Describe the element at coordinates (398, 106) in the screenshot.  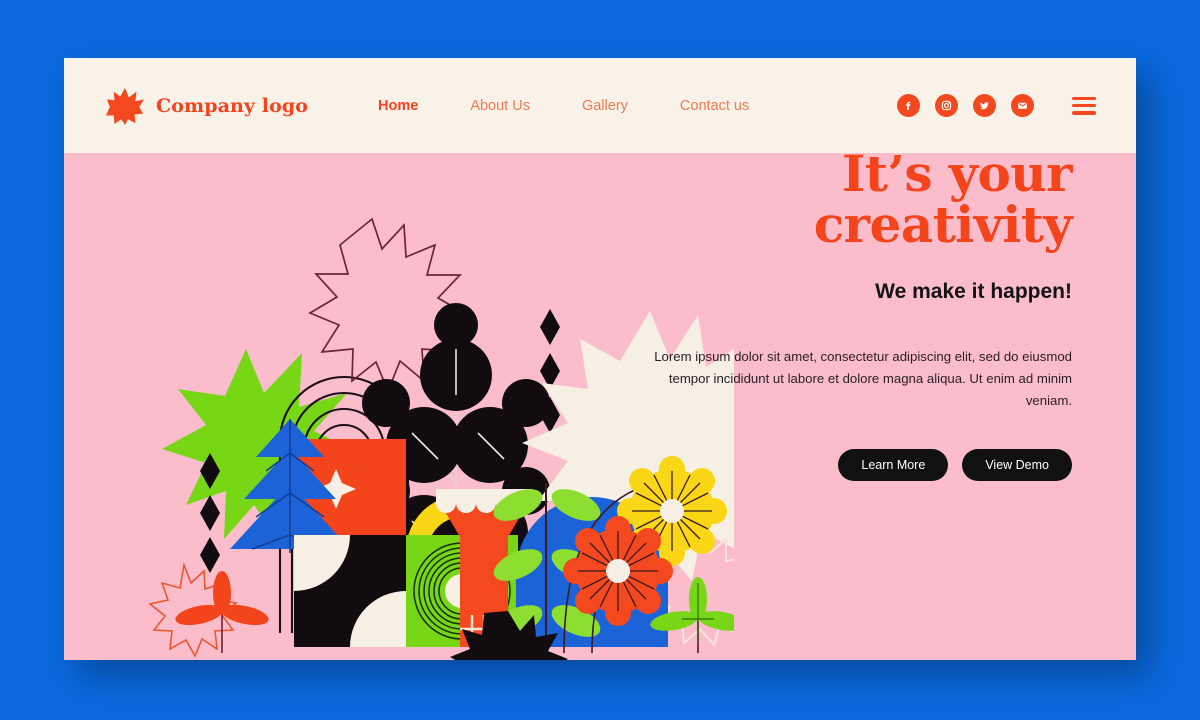
I see `nav-item-home: Home` at that location.